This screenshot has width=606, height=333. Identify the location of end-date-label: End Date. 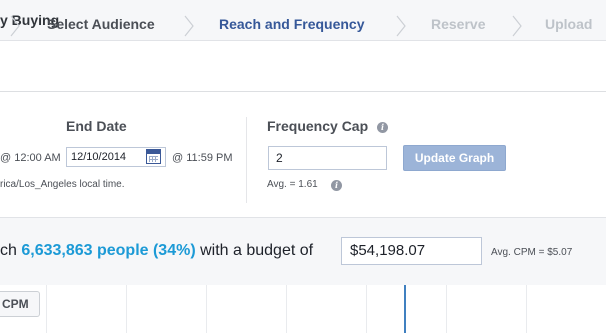
(96, 126).